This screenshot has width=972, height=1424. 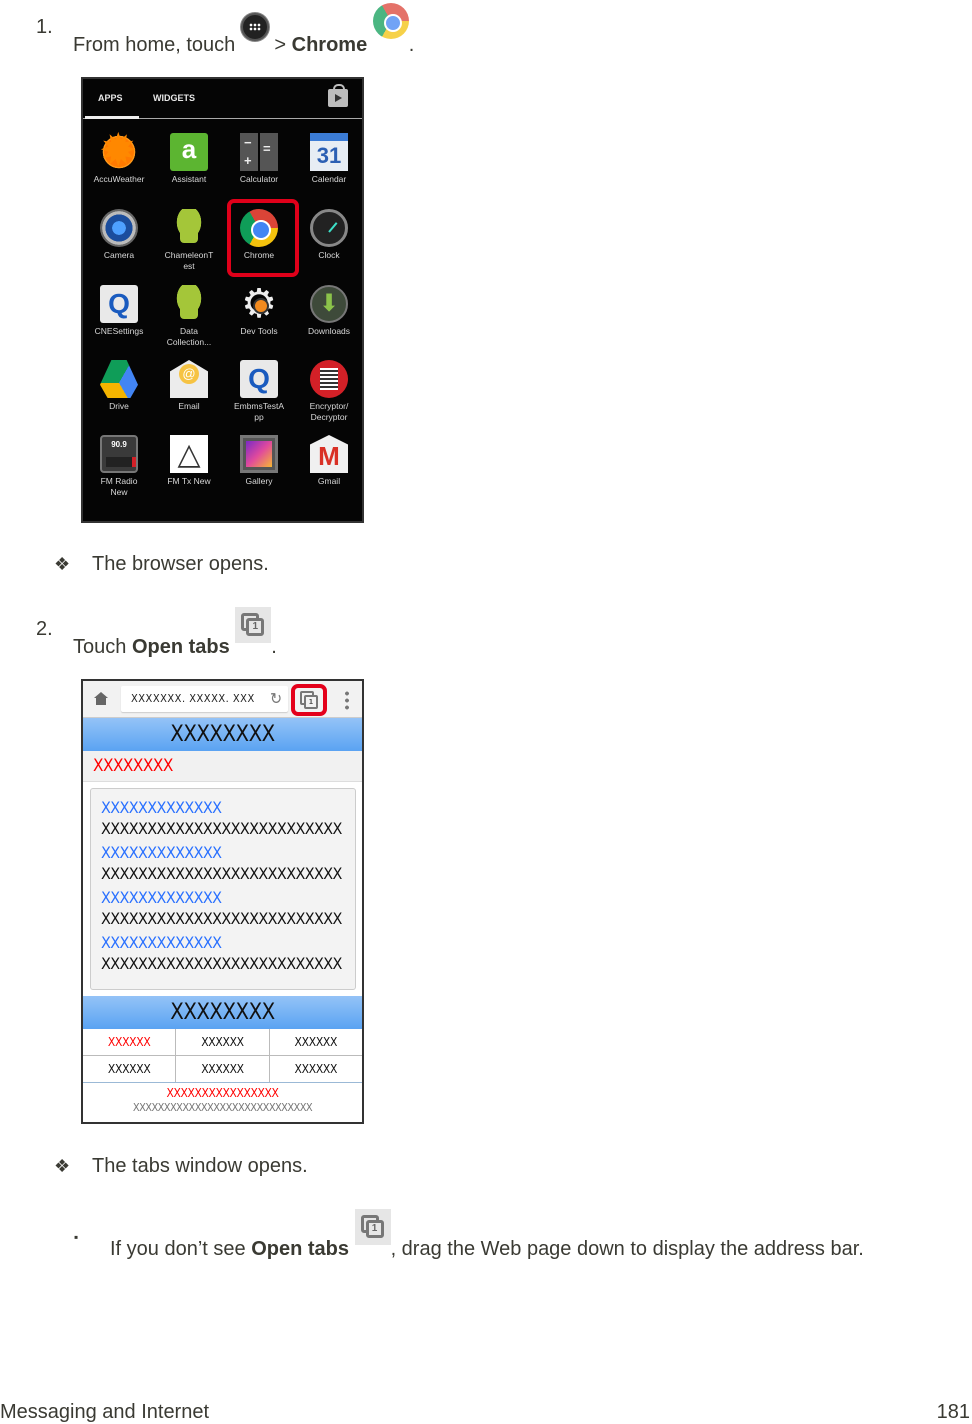 I want to click on app-label: FM Radio New, so click(x=119, y=486).